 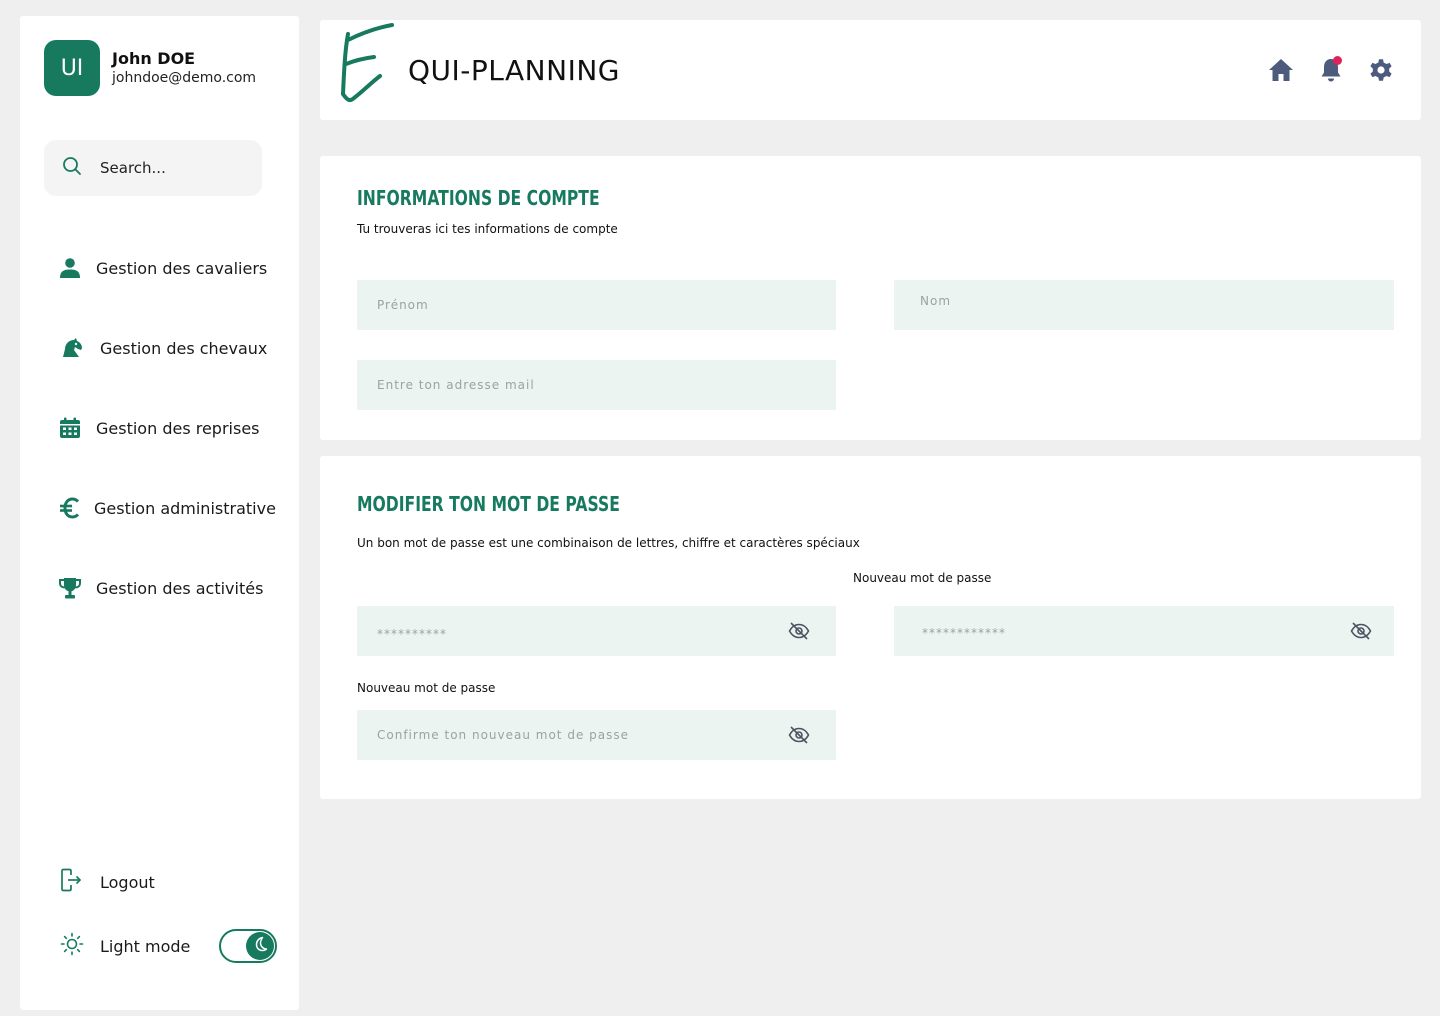 What do you see at coordinates (72, 168) in the screenshot?
I see `search-icon` at bounding box center [72, 168].